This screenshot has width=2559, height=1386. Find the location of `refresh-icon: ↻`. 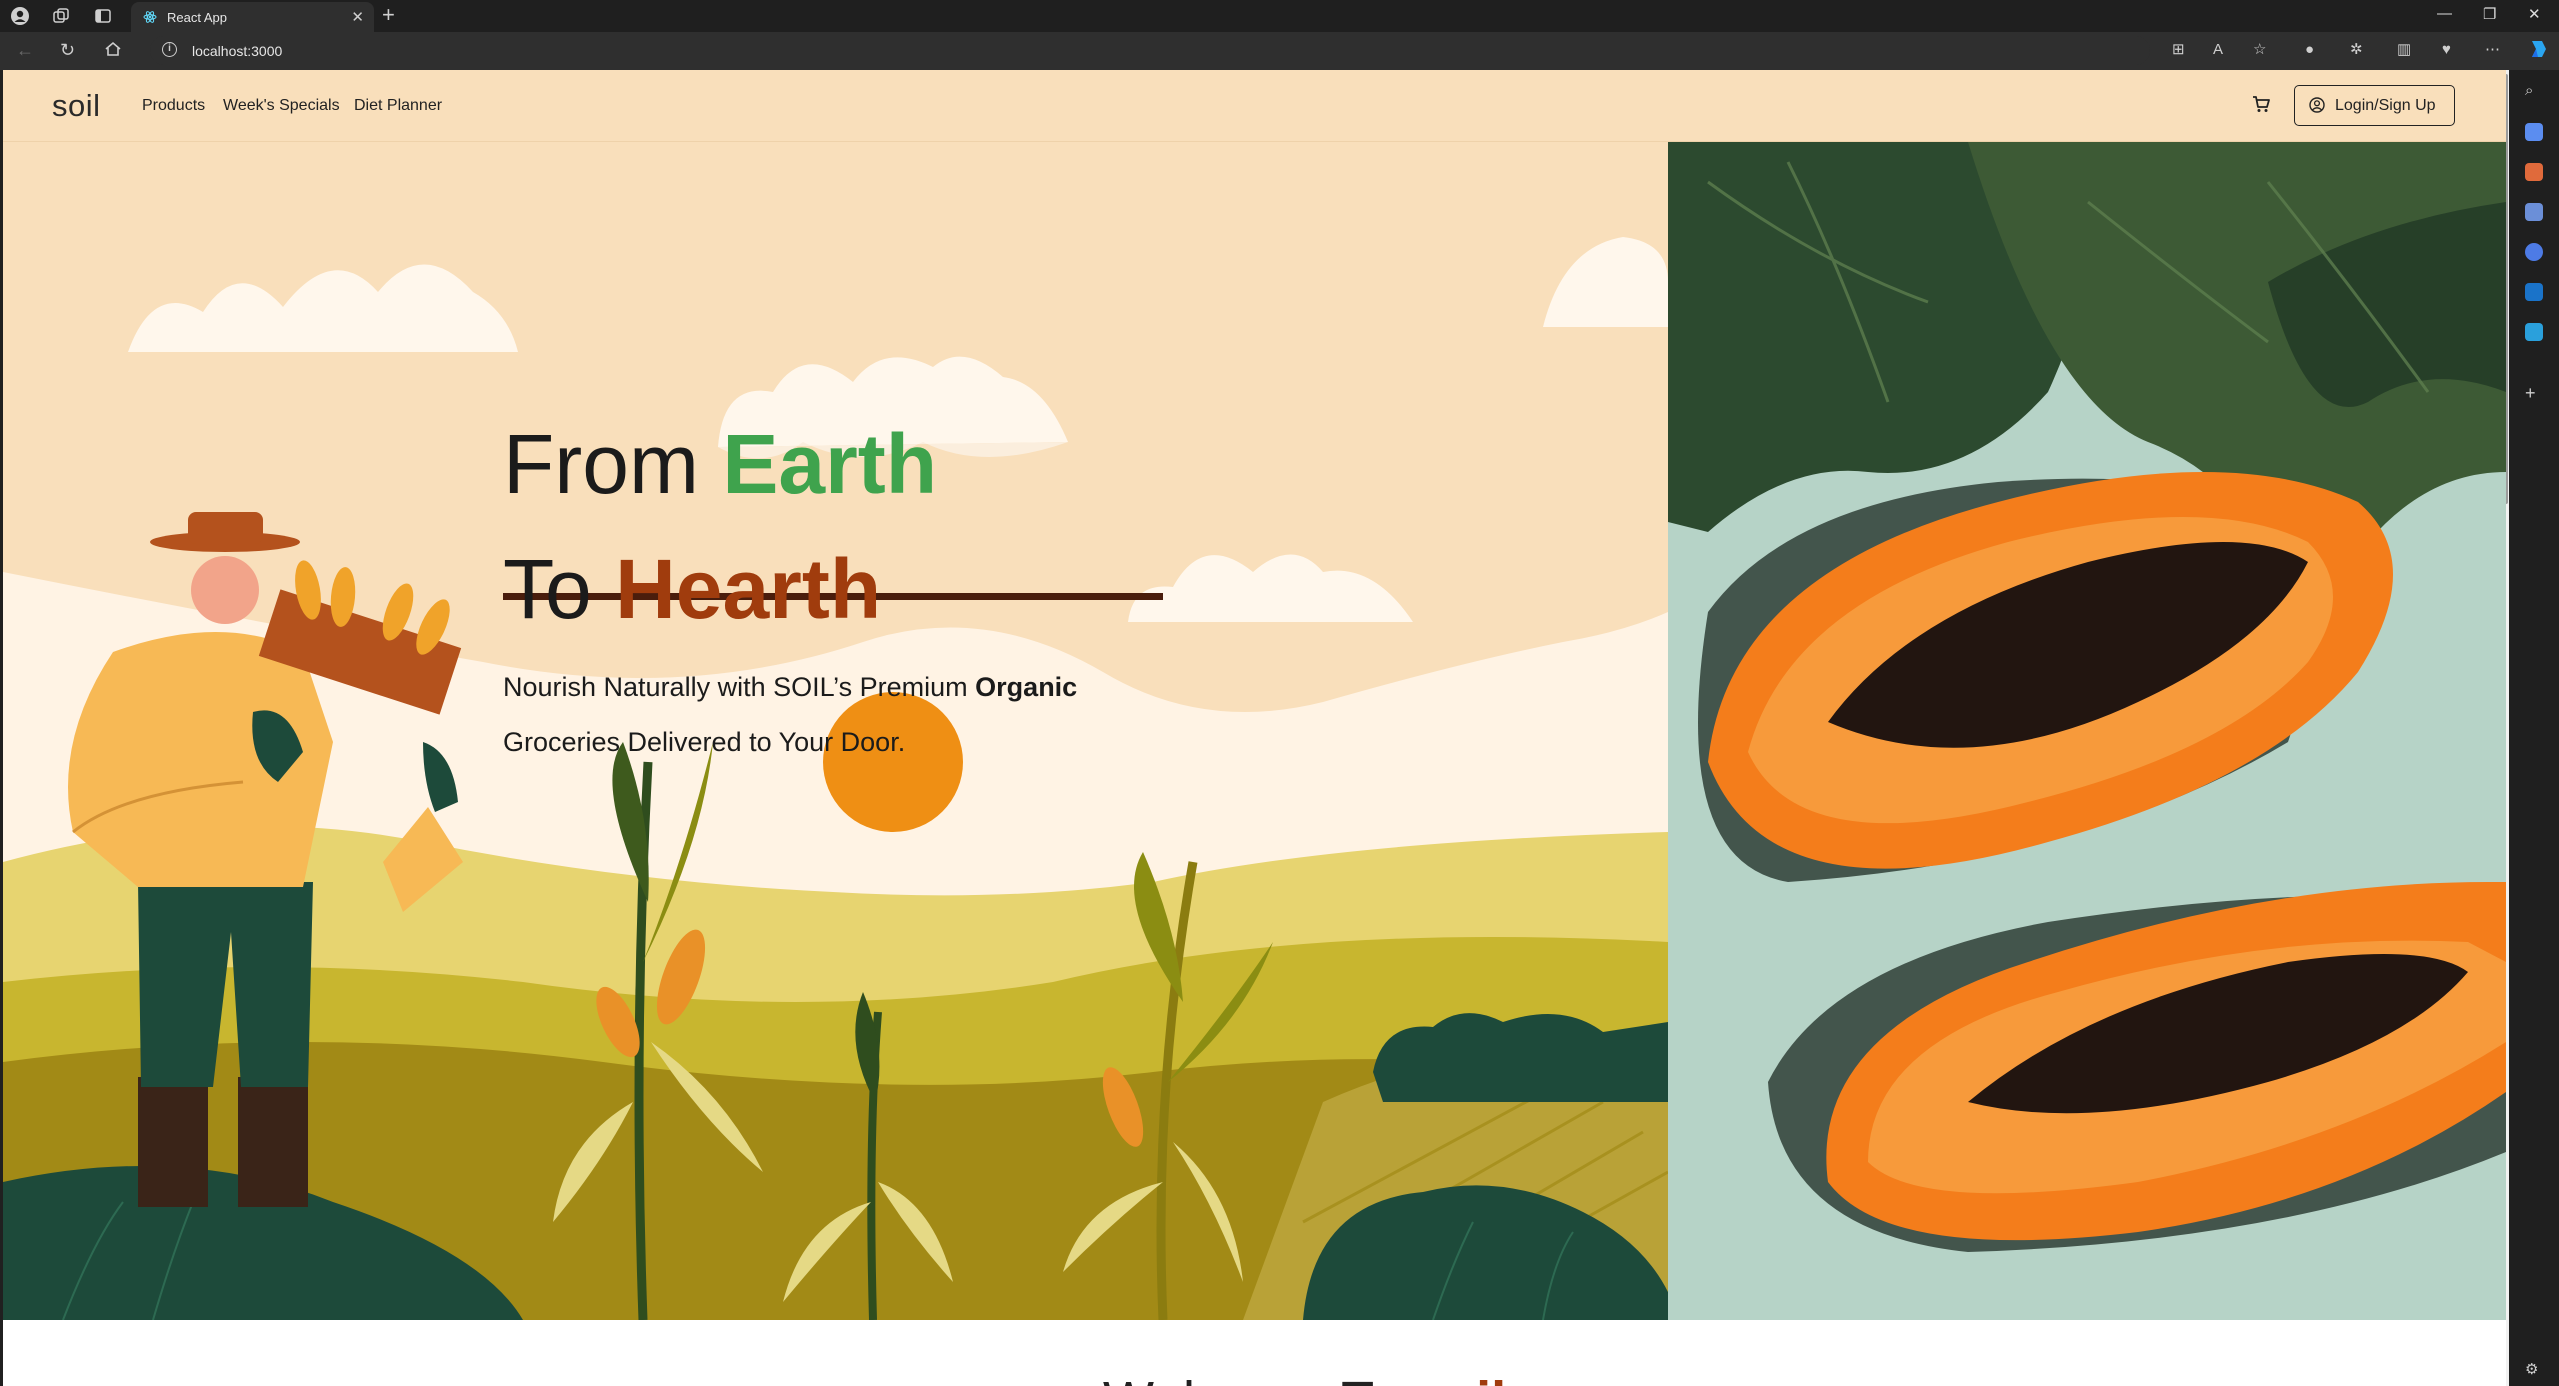

refresh-icon: ↻ is located at coordinates (67, 50).